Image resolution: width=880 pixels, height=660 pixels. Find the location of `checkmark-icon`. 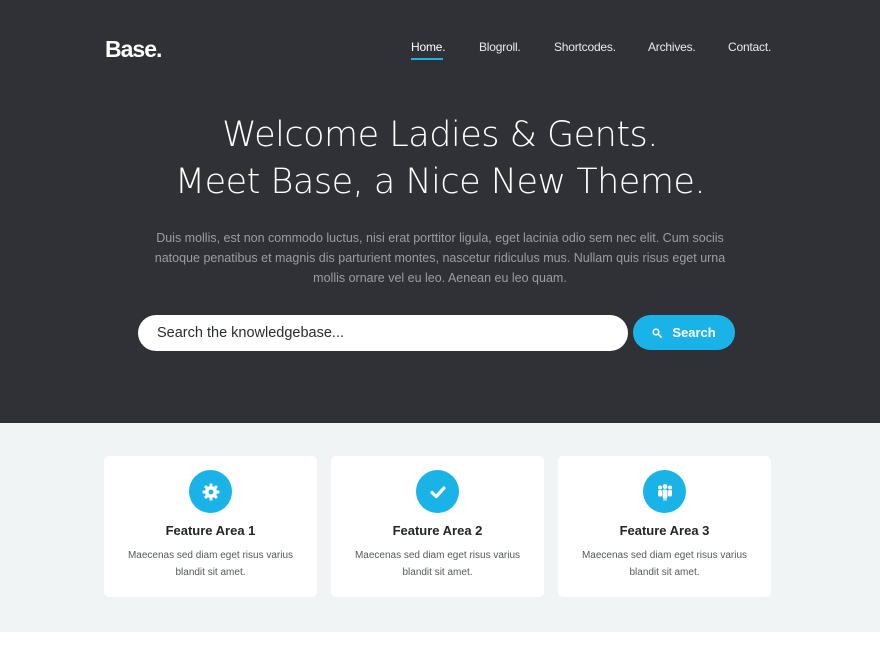

checkmark-icon is located at coordinates (437, 491).